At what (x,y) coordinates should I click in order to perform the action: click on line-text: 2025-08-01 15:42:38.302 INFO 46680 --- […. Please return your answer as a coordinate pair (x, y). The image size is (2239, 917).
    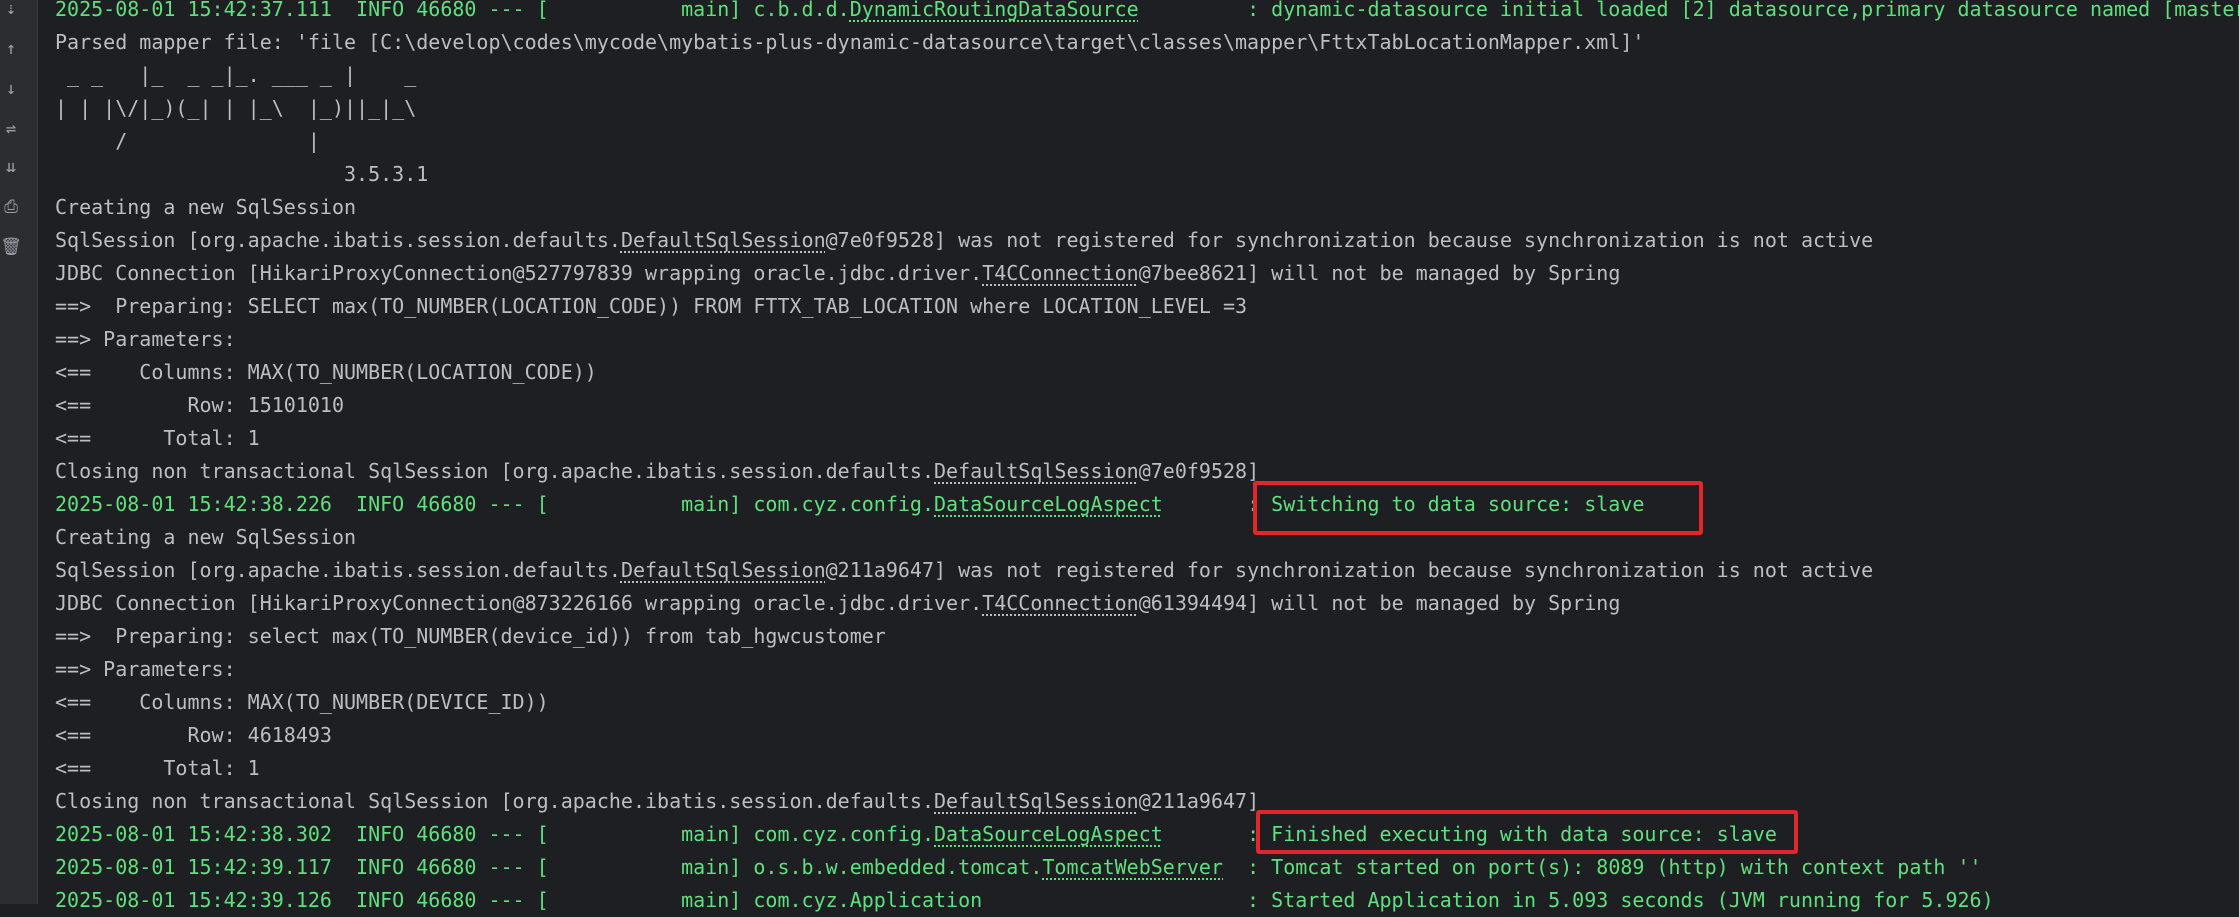
    Looking at the image, I should click on (494, 834).